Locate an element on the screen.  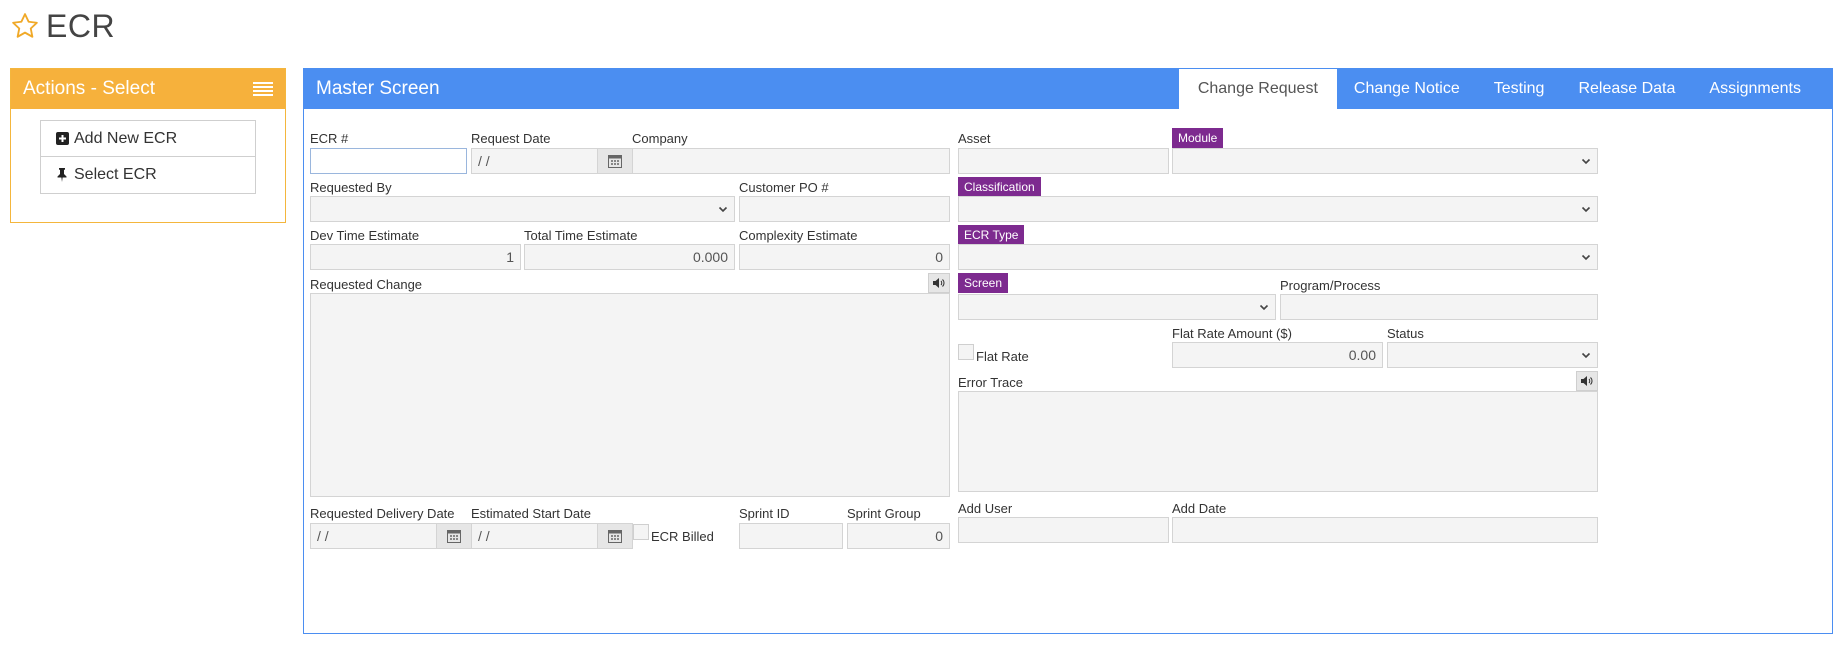
classification-select is located at coordinates (1278, 209).